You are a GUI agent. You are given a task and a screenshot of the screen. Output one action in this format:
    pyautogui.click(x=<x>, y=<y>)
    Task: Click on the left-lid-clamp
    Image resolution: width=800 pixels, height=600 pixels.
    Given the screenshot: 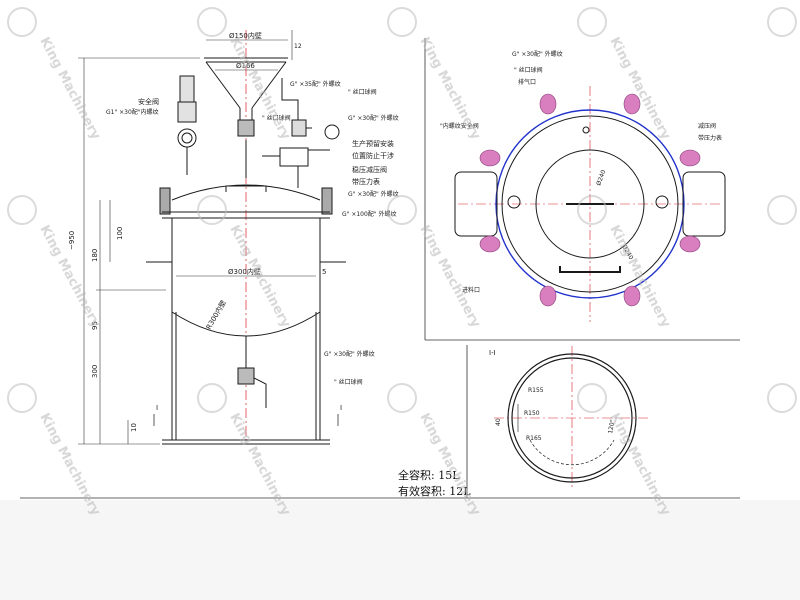 What is the action you would take?
    pyautogui.click(x=165, y=201)
    